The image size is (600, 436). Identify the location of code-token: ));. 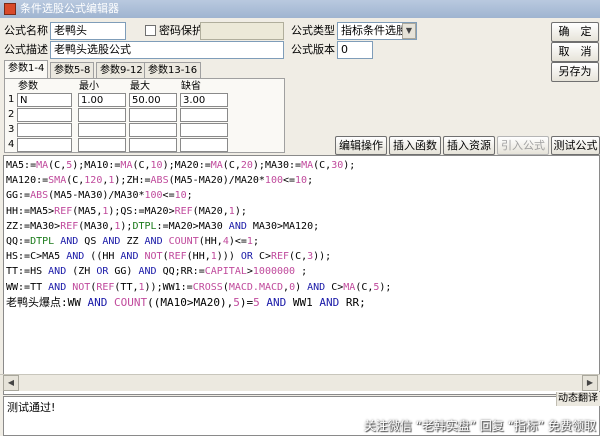
(322, 257).